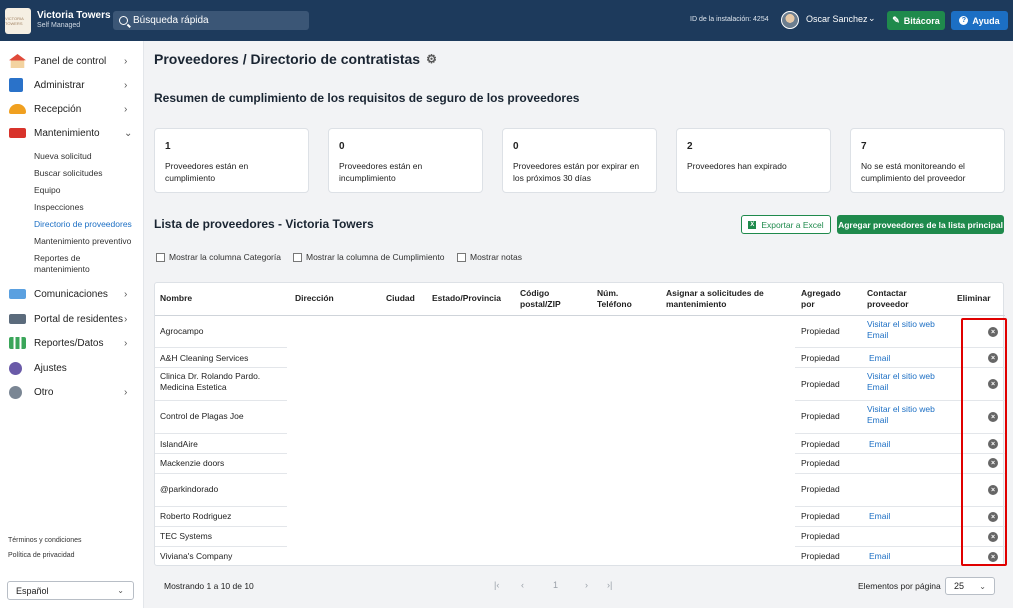  Describe the element at coordinates (225, 489) in the screenshot. I see `vendor-name: @parkindorado` at that location.